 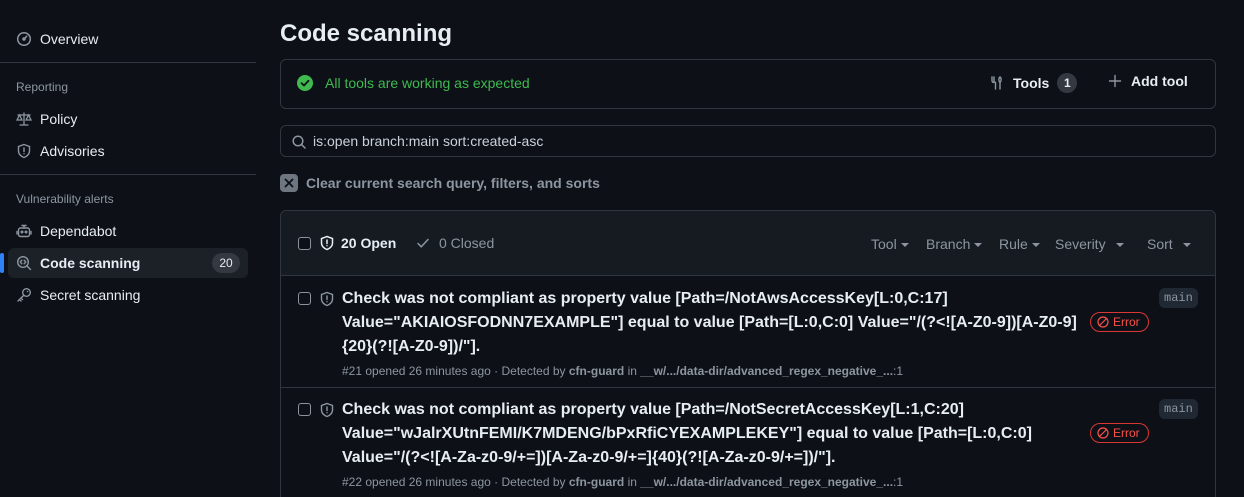 I want to click on search-input, so click(x=758, y=141).